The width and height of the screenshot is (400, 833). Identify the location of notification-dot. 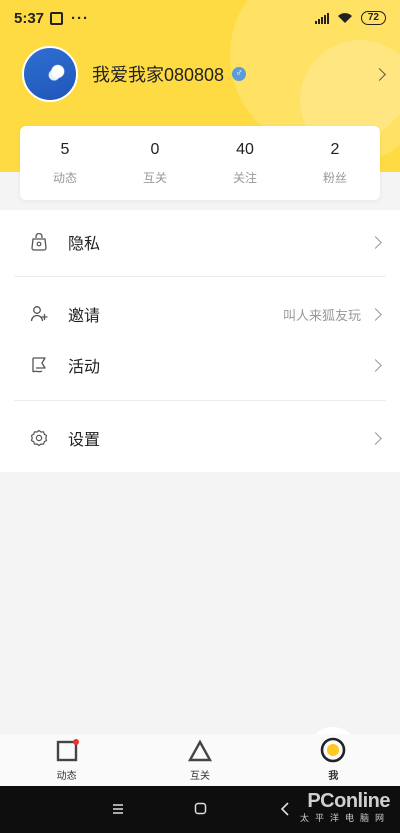
(75, 742).